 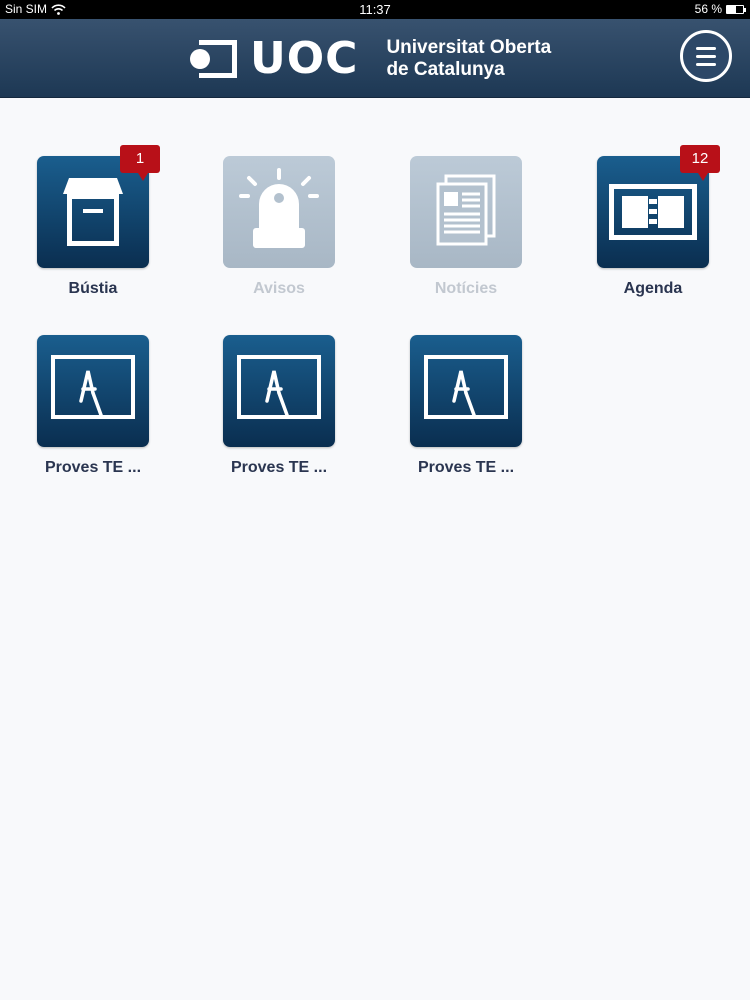 I want to click on tile-label: Notícies, so click(x=466, y=288).